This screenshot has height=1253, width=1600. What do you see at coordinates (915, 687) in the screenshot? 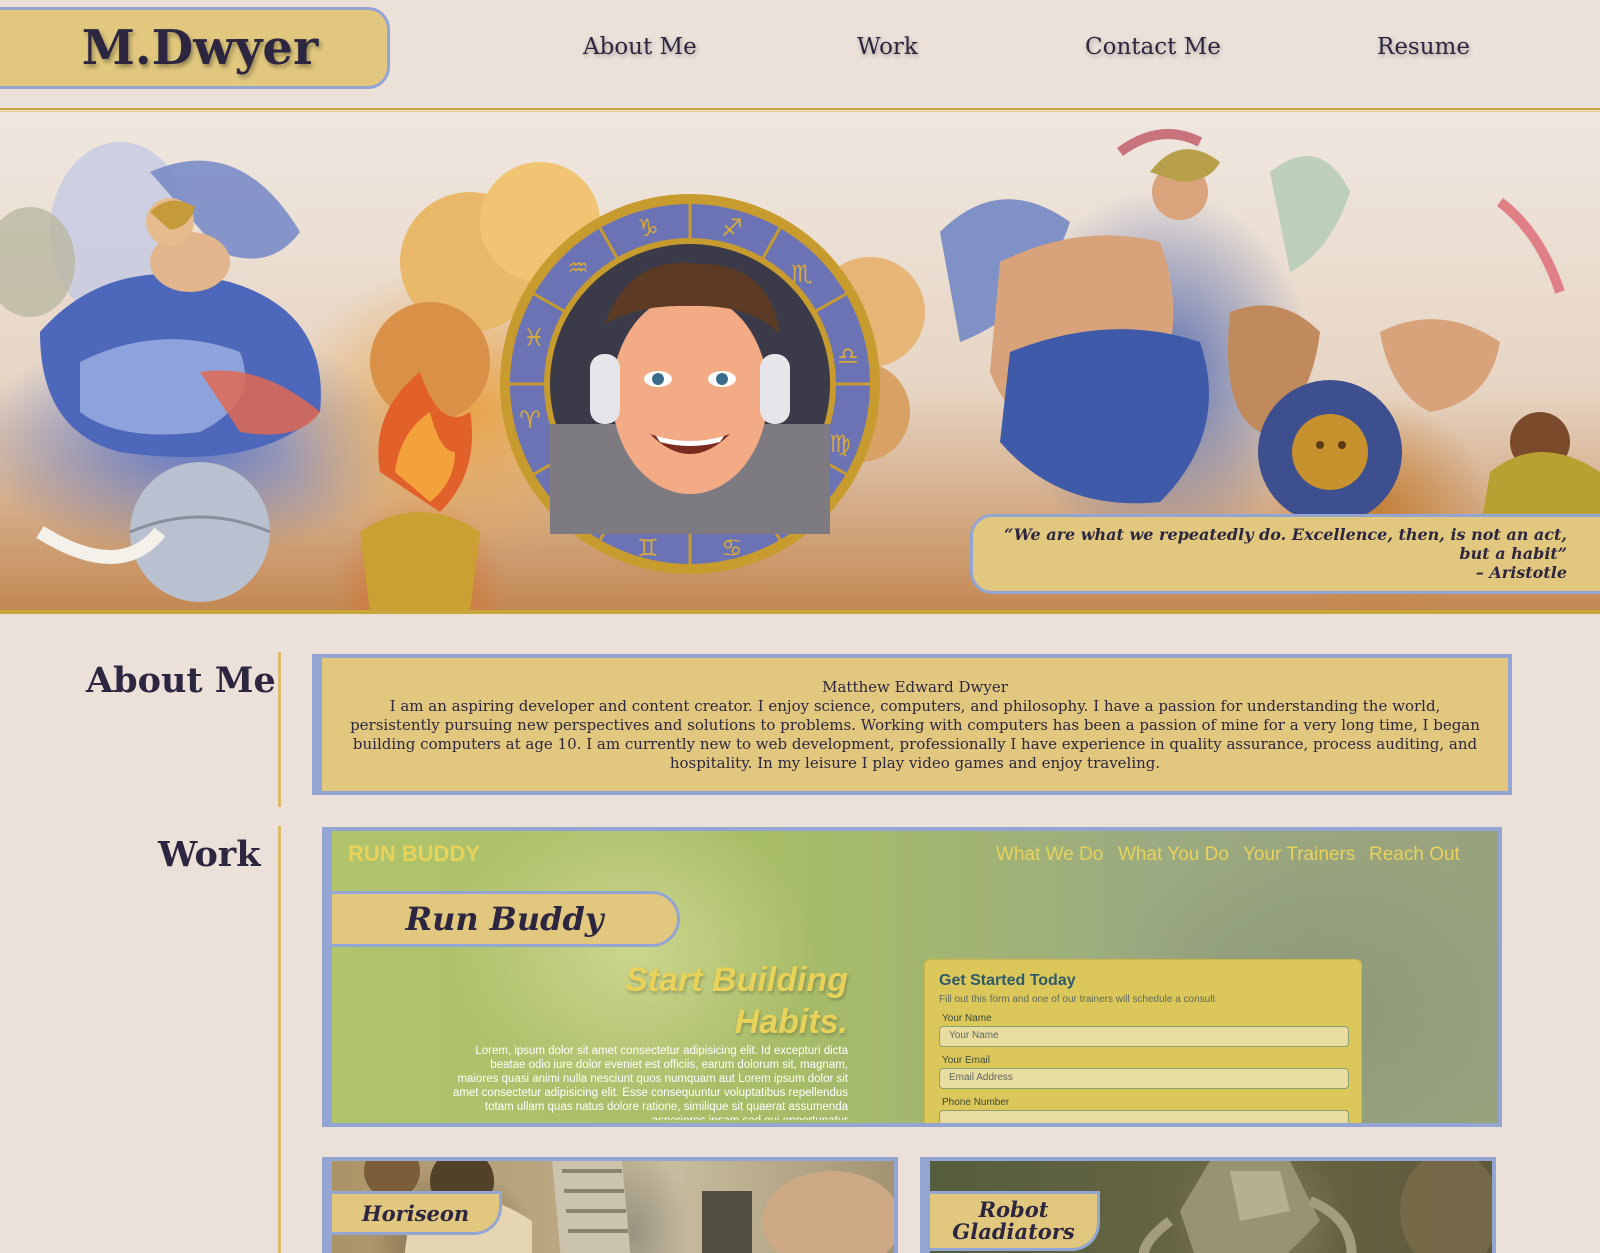
I see `about-name: Matthew Edward Dwyer` at bounding box center [915, 687].